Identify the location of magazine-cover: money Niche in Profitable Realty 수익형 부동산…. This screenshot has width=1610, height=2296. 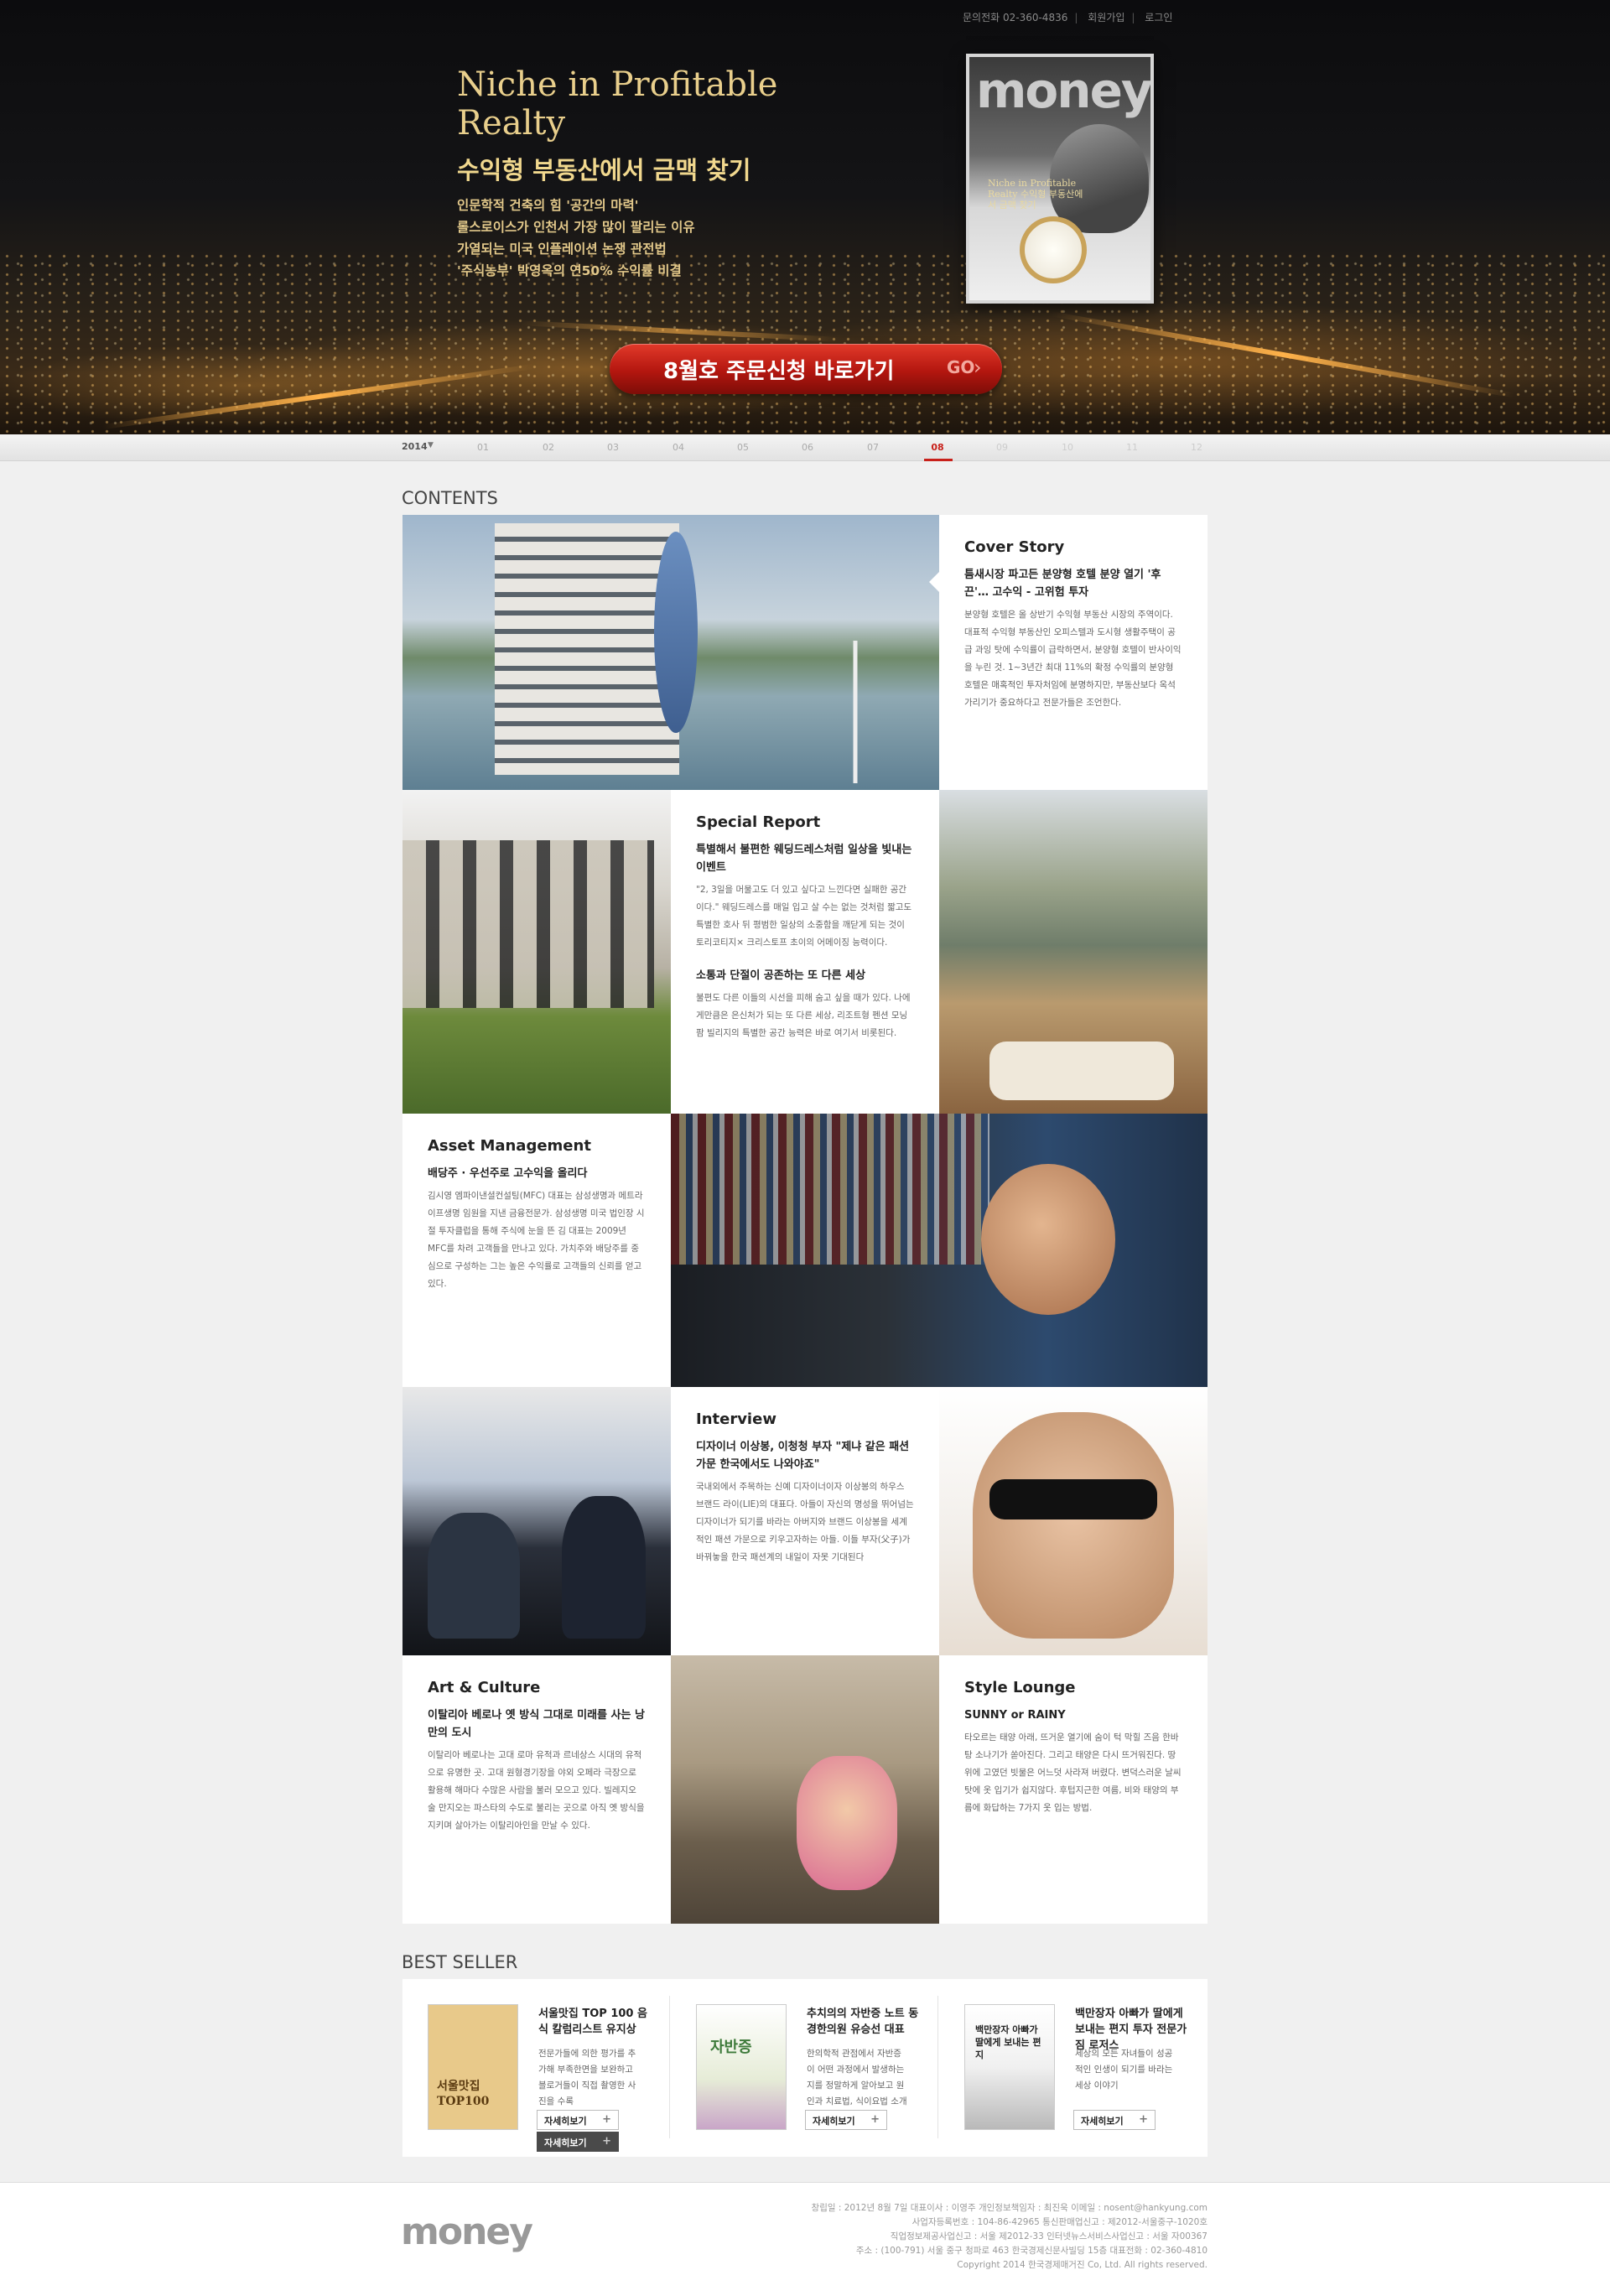
(1060, 179).